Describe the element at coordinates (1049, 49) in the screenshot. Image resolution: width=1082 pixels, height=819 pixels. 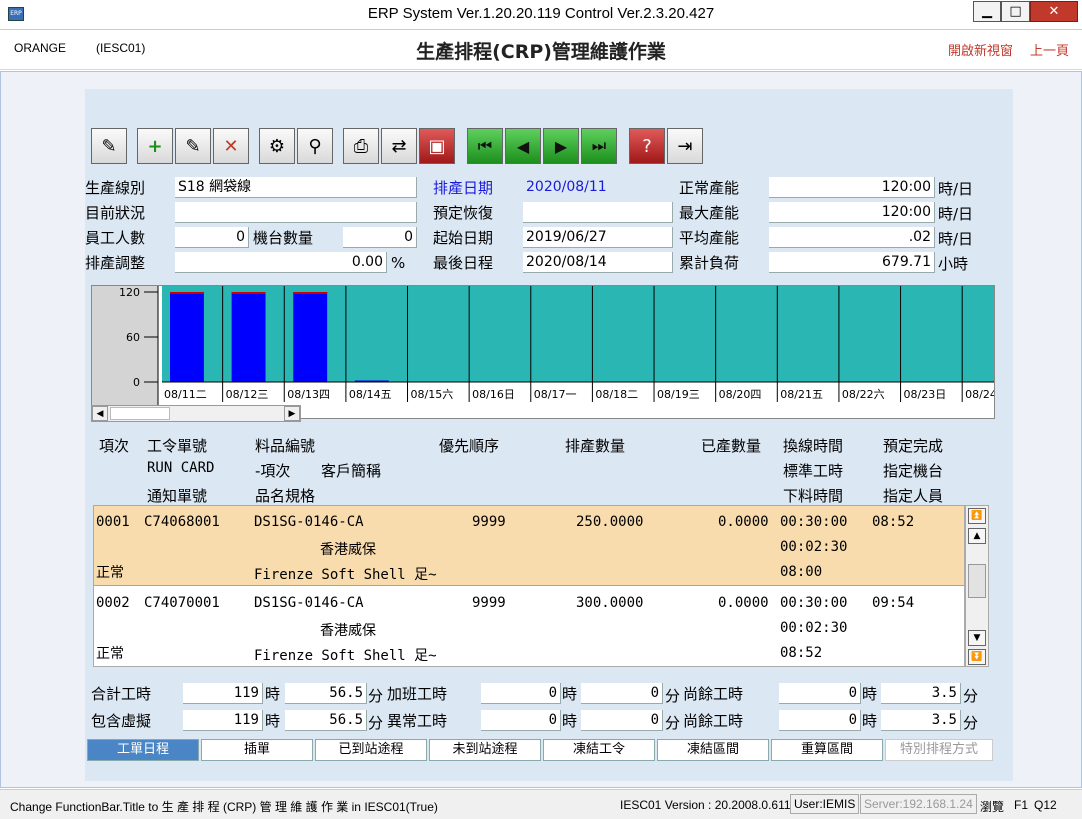
I see `prev-page-link: 上一頁` at that location.